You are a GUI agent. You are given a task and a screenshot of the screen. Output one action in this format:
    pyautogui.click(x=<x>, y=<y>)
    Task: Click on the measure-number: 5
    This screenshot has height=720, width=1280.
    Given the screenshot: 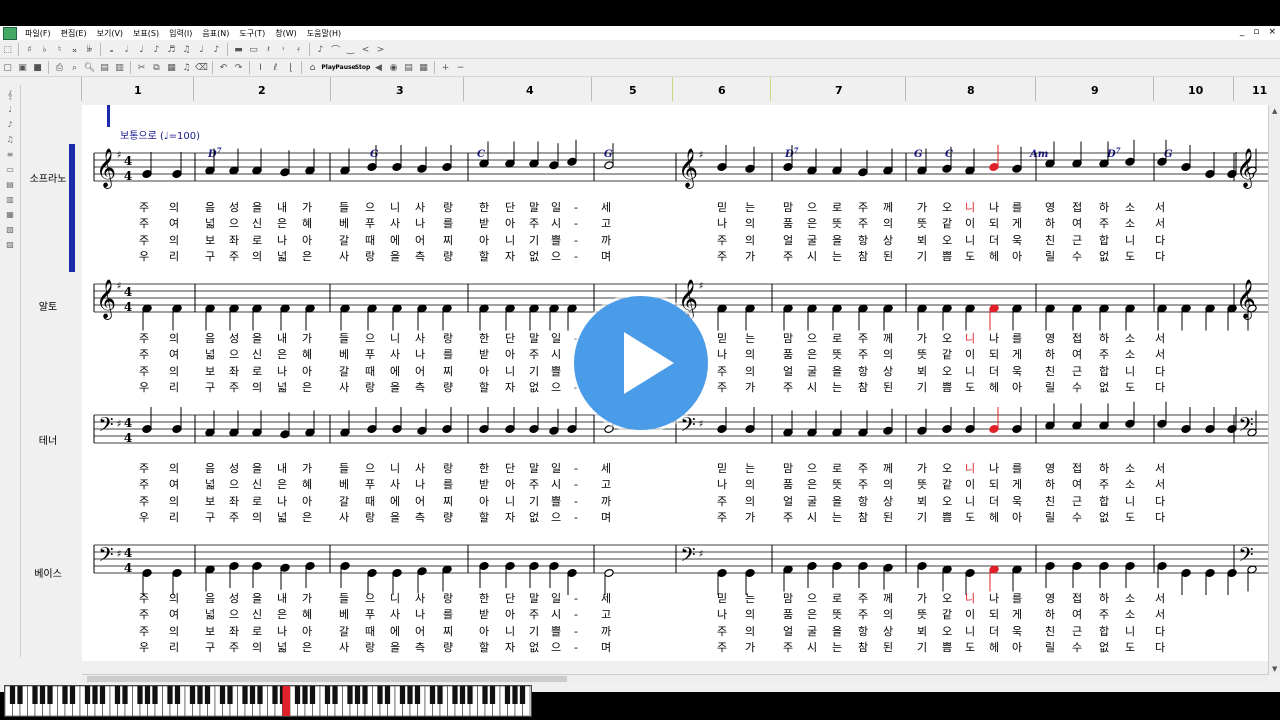 What is the action you would take?
    pyautogui.click(x=633, y=90)
    